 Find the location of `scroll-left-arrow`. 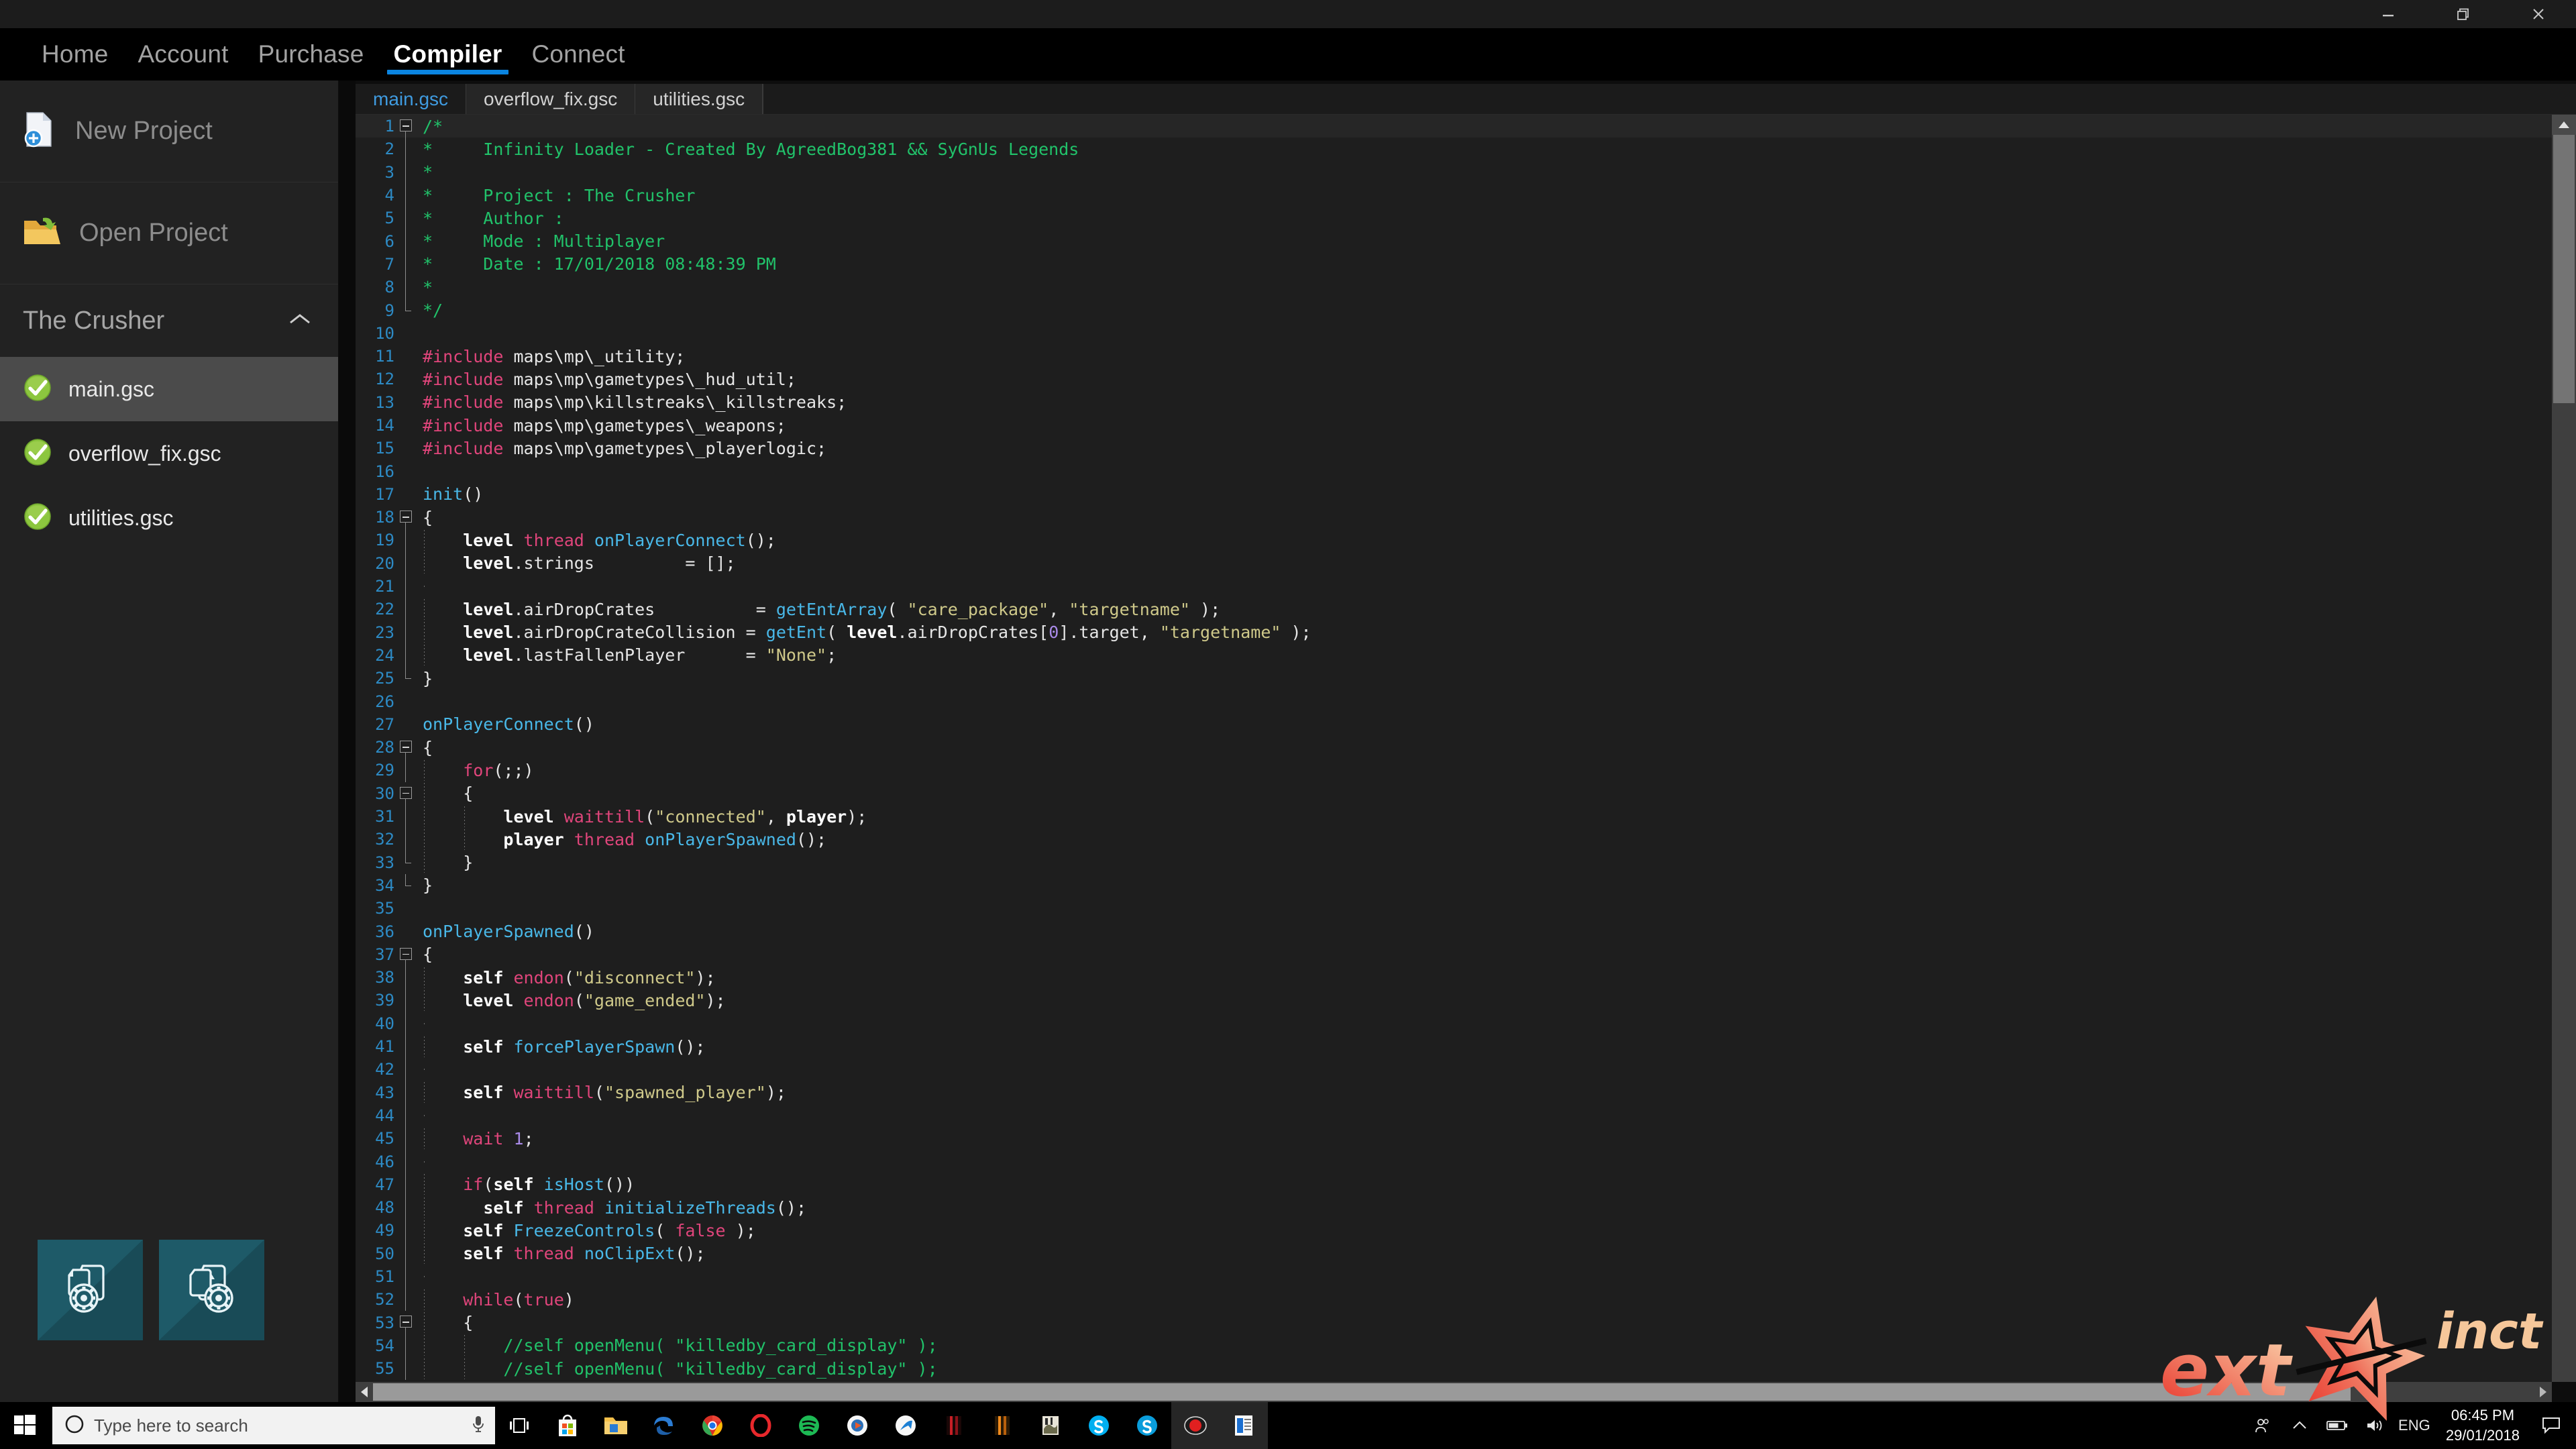

scroll-left-arrow is located at coordinates (364, 1392).